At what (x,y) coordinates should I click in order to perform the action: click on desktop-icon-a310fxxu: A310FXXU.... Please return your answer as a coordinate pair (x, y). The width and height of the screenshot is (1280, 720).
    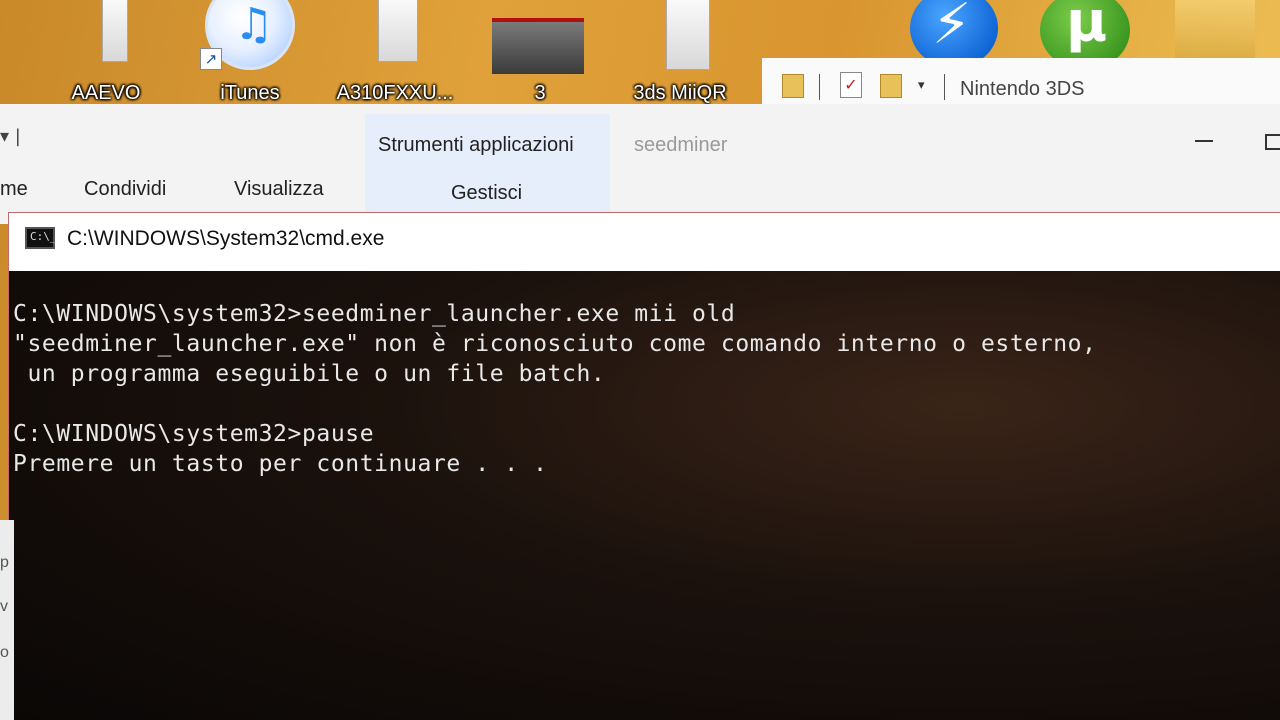
    Looking at the image, I should click on (395, 55).